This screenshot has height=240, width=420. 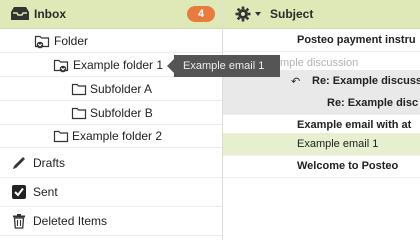 What do you see at coordinates (250, 15) in the screenshot?
I see `gear-icon` at bounding box center [250, 15].